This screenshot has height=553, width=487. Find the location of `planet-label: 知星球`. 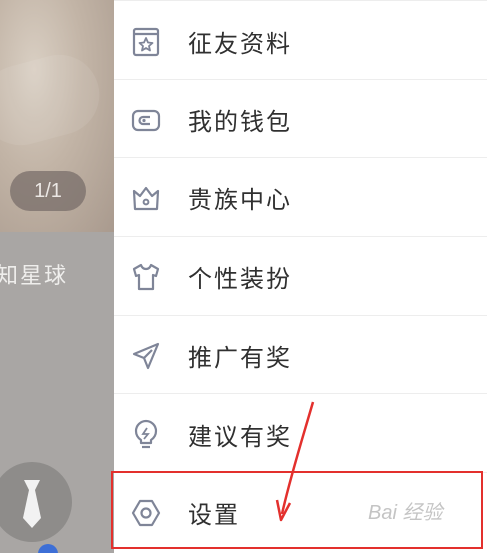

planet-label: 知星球 is located at coordinates (34, 276).